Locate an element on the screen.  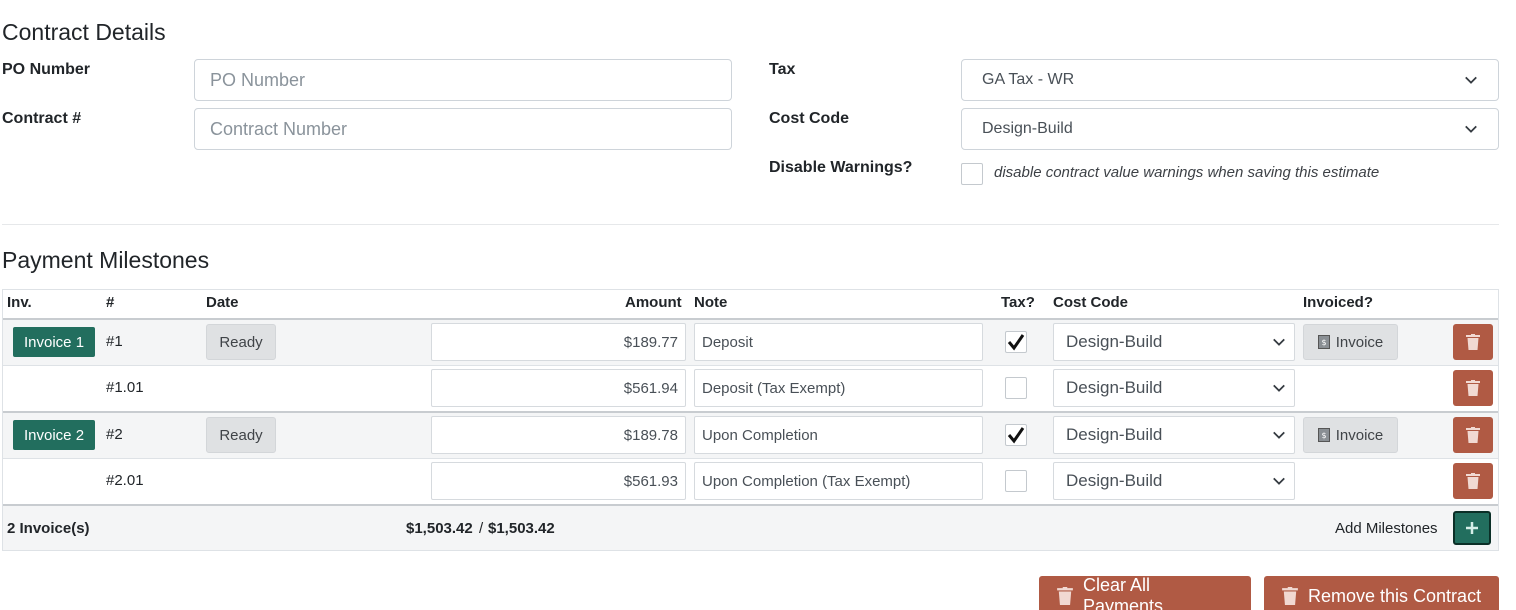
total-allocated: $1,503.42 is located at coordinates (439, 528).